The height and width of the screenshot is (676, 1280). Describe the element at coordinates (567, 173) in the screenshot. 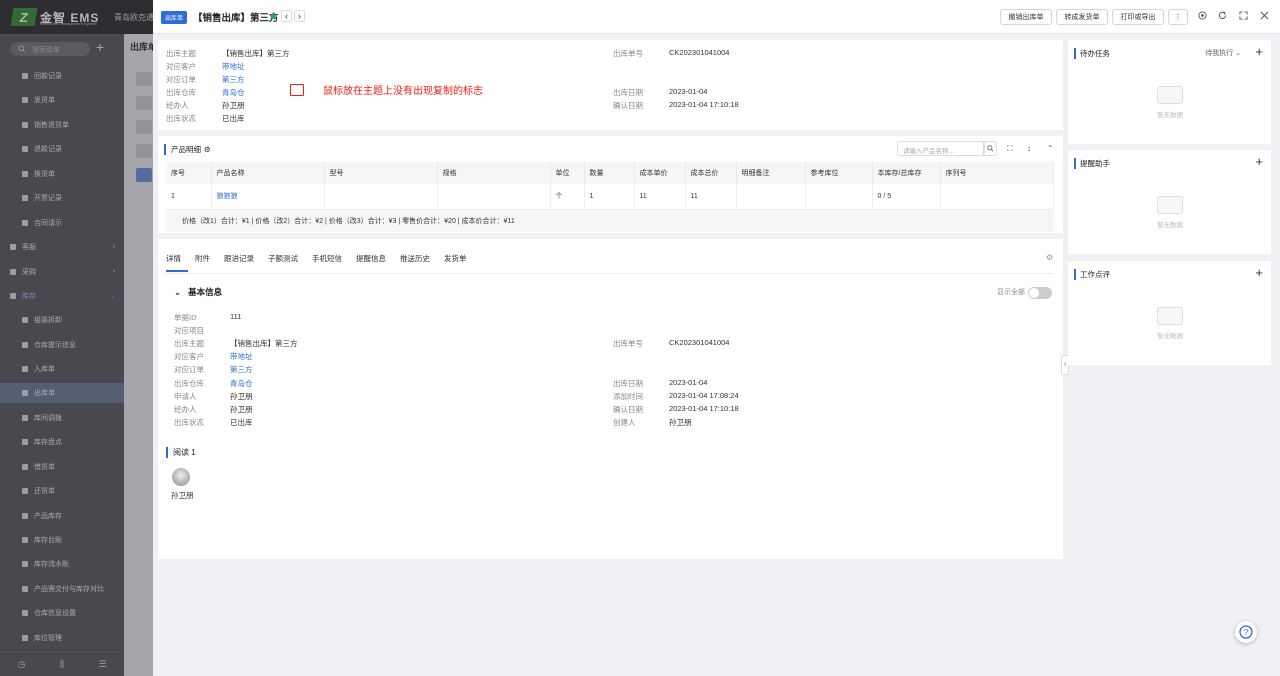

I see `column-header: 单位` at that location.